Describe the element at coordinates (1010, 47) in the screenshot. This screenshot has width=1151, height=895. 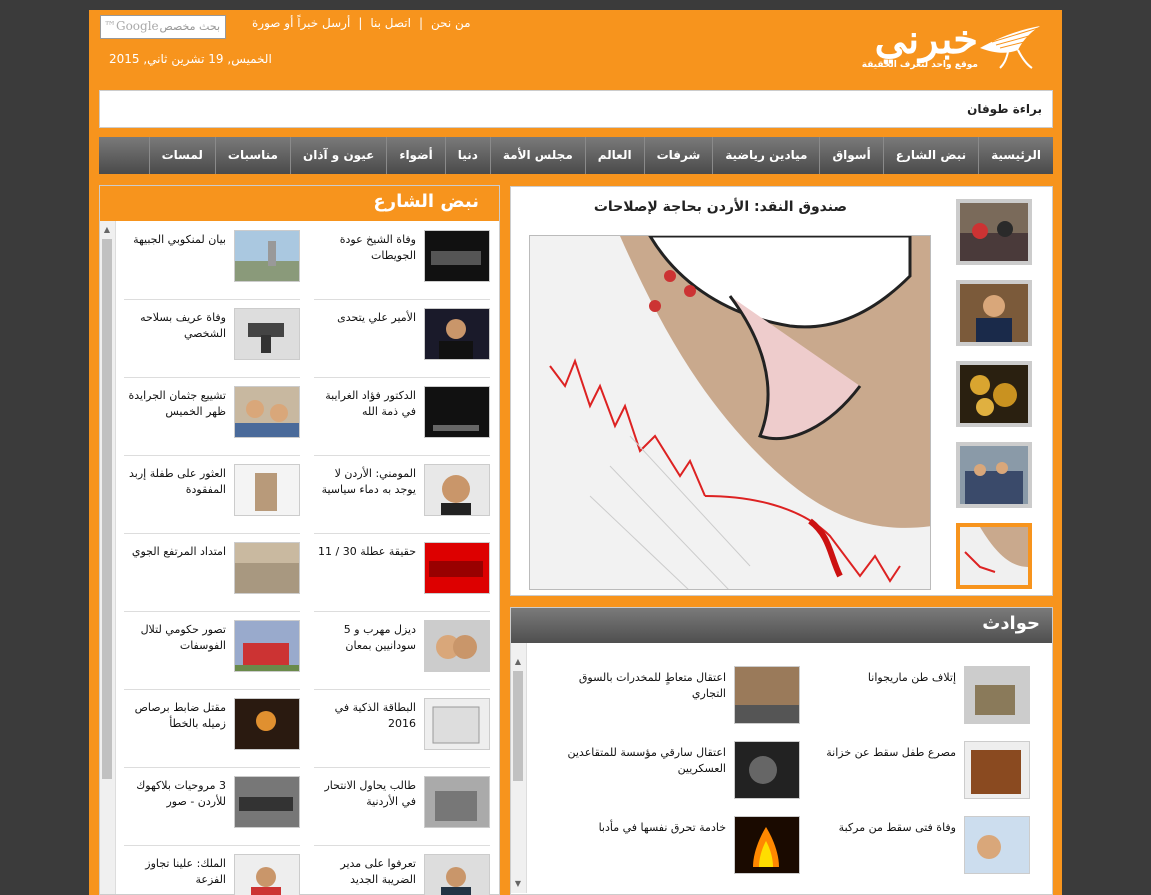
I see `bird-logo-icon` at that location.